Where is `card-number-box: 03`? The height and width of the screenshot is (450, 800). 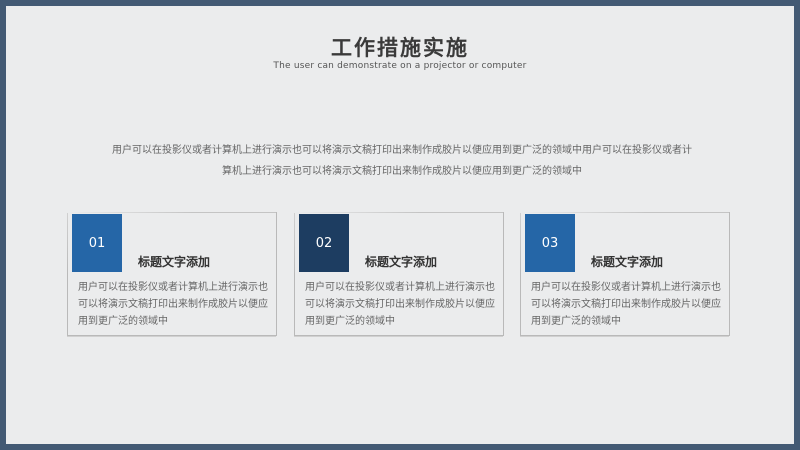
card-number-box: 03 is located at coordinates (550, 243).